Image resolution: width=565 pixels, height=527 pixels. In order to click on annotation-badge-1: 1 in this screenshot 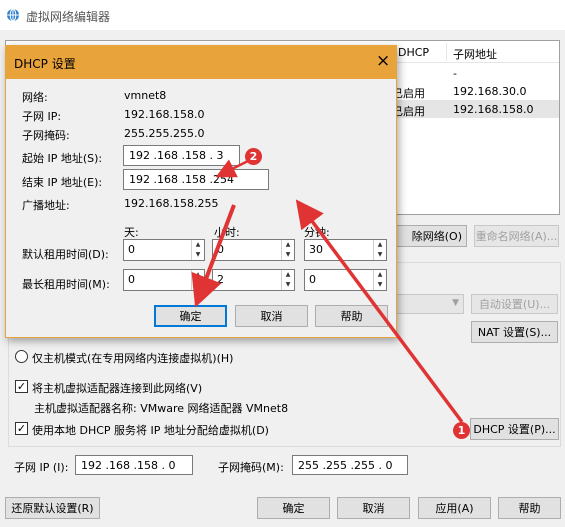, I will do `click(461, 430)`.